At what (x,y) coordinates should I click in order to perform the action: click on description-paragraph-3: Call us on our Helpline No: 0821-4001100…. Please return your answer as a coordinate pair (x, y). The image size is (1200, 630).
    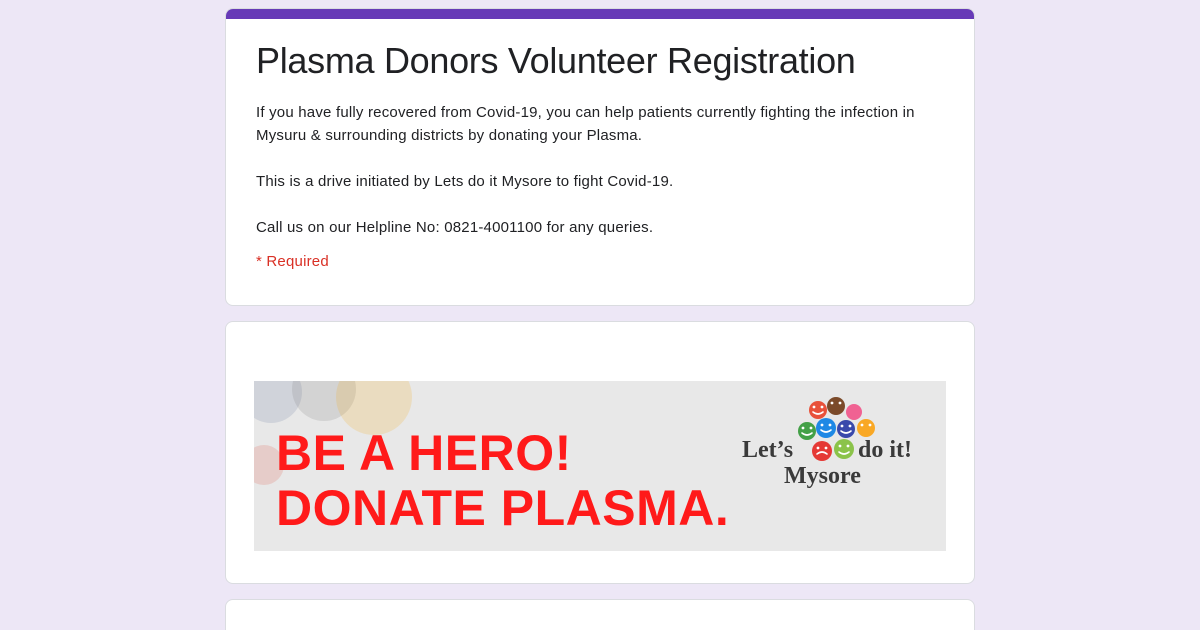
    Looking at the image, I should click on (455, 227).